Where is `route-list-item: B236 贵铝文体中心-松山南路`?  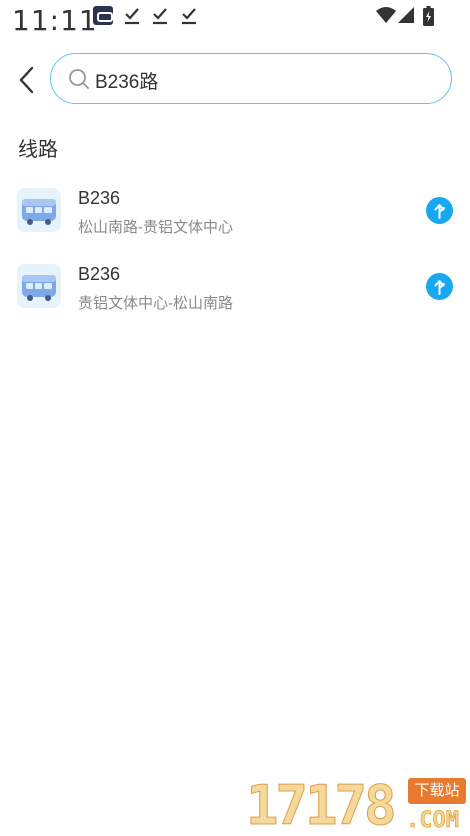
route-list-item: B236 贵铝文体中心-松山南路 is located at coordinates (235, 291).